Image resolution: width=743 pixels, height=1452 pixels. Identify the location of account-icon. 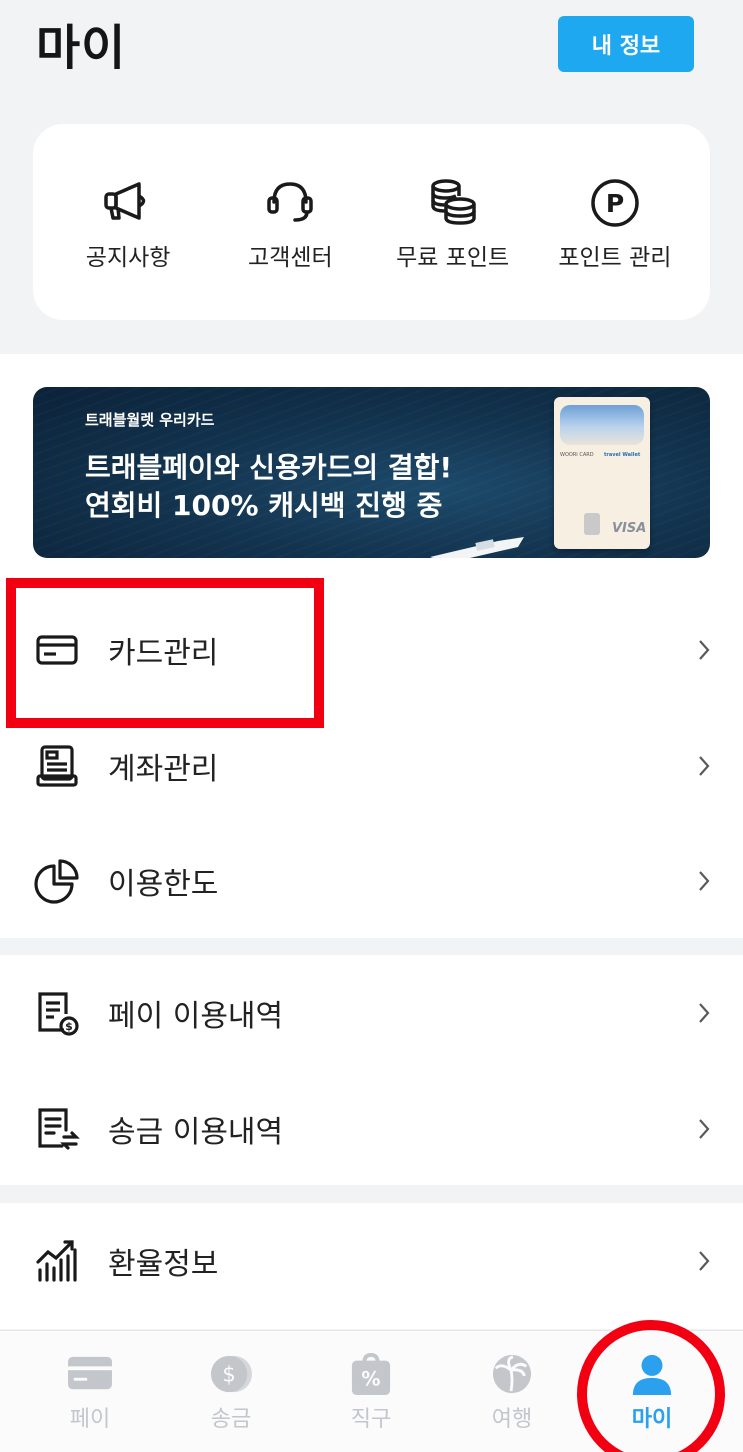
(57, 766).